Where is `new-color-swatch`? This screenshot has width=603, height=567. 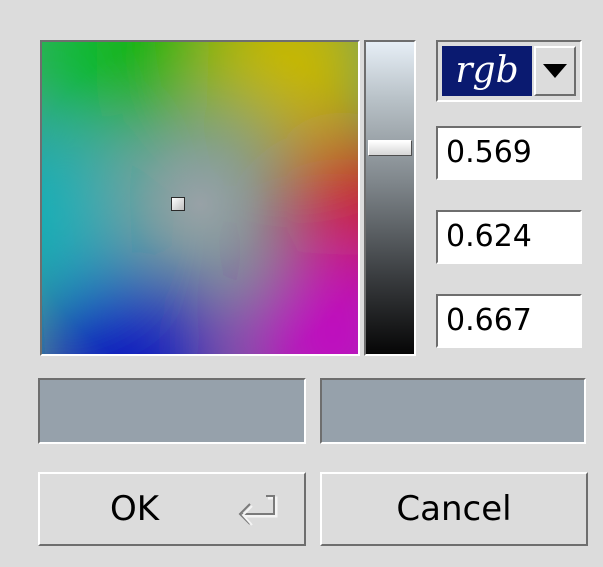
new-color-swatch is located at coordinates (453, 411).